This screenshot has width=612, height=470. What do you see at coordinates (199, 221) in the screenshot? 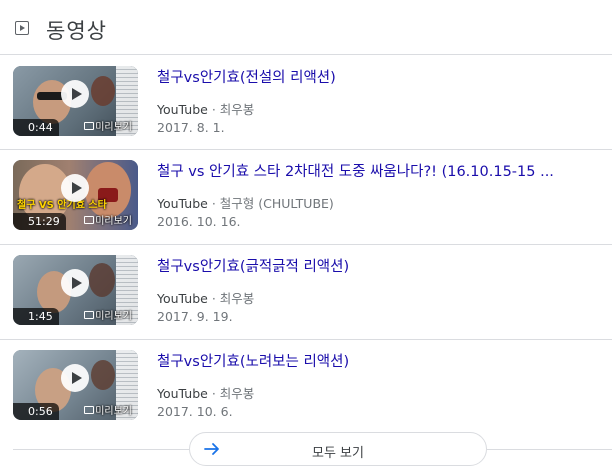
I see `video-date: 2016. 10. 16.` at bounding box center [199, 221].